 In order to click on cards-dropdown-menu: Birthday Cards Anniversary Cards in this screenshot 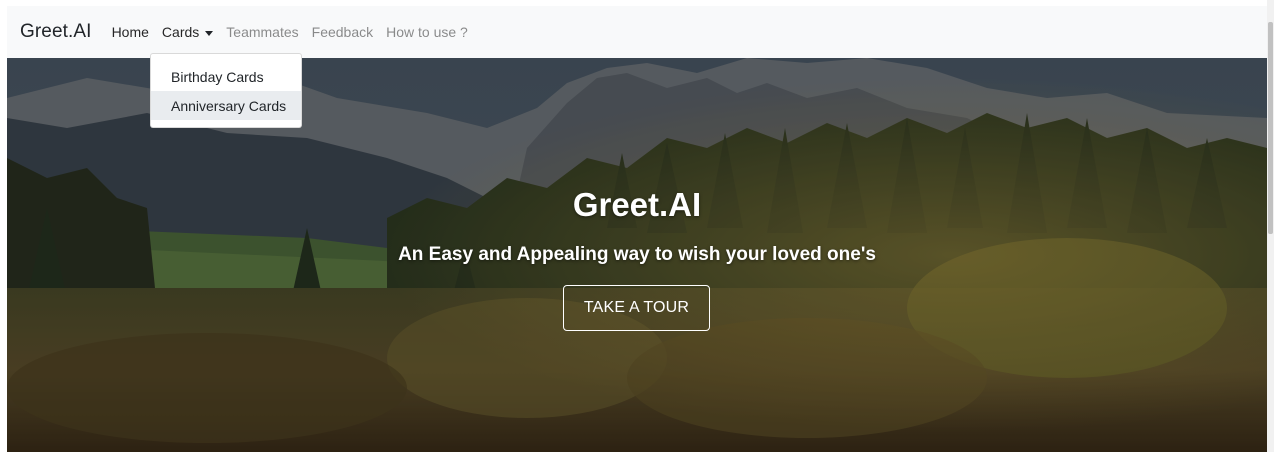, I will do `click(226, 90)`.